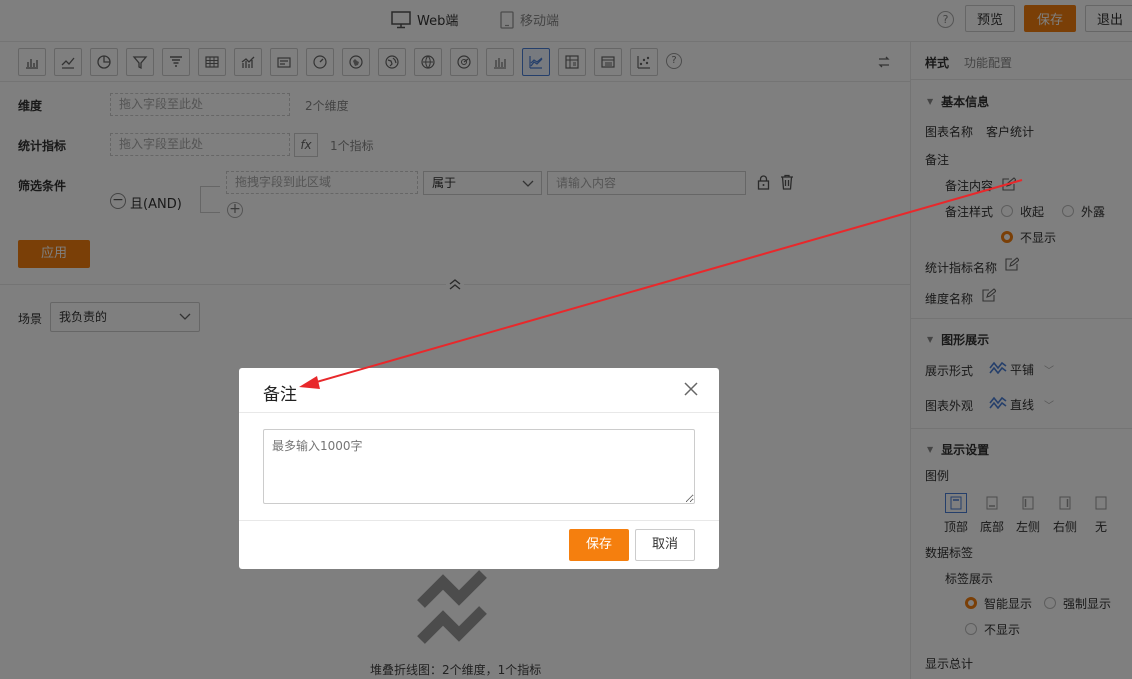  Describe the element at coordinates (665, 545) in the screenshot. I see `dialog-cancel-button: 取消` at that location.